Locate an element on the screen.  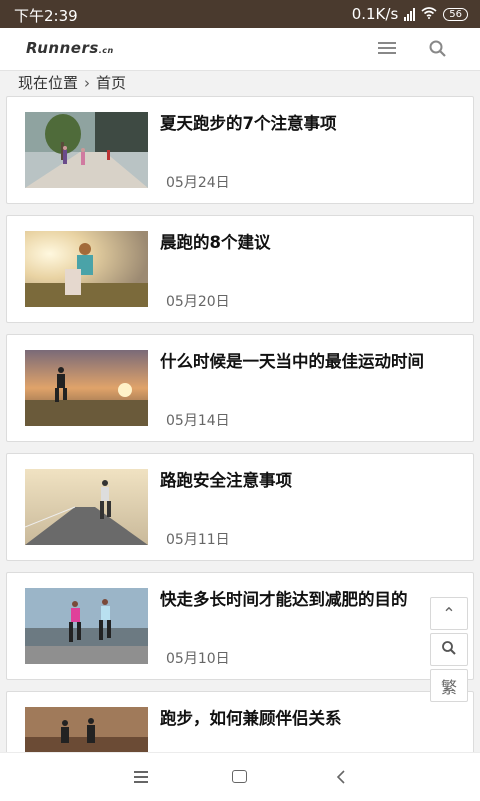
logo-main: Runners is located at coordinates (62, 48).